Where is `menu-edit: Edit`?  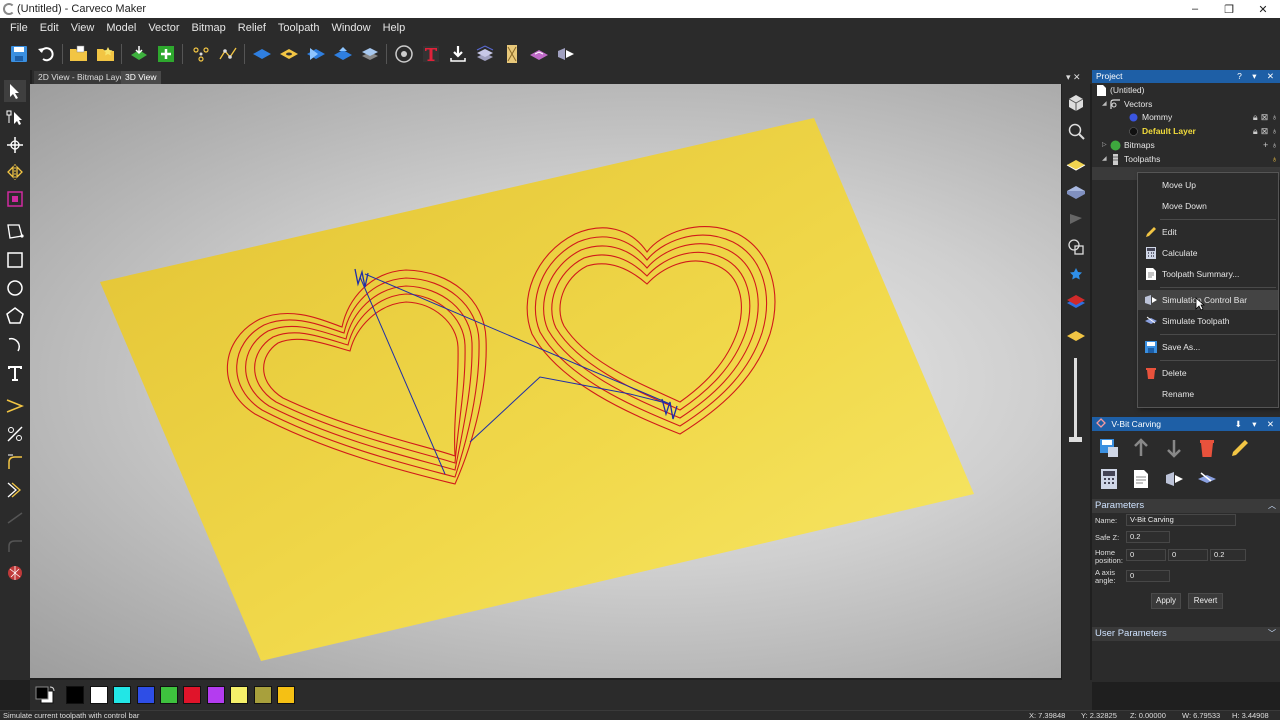
menu-edit: Edit is located at coordinates (49, 28).